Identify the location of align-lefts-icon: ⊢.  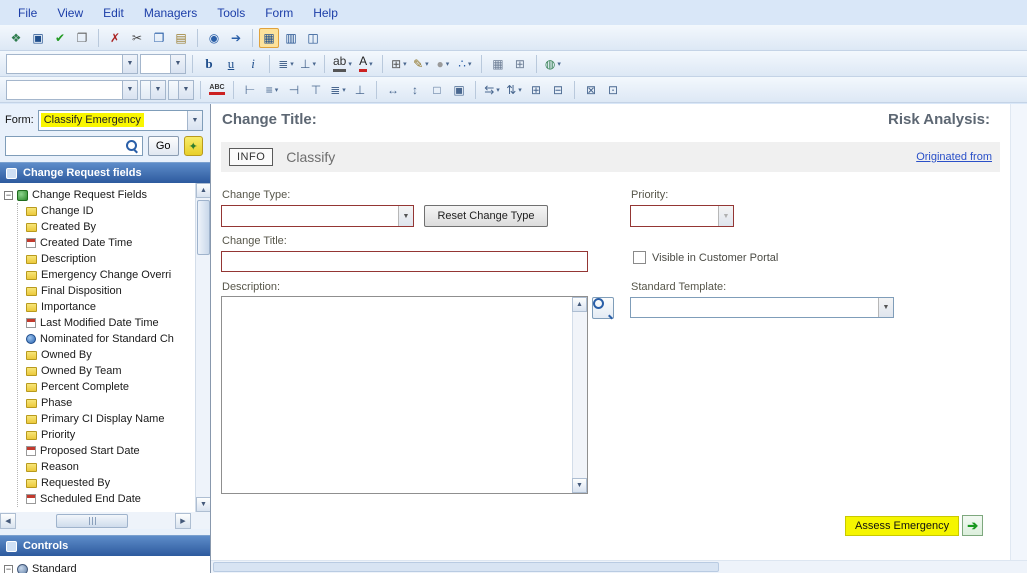
(250, 90).